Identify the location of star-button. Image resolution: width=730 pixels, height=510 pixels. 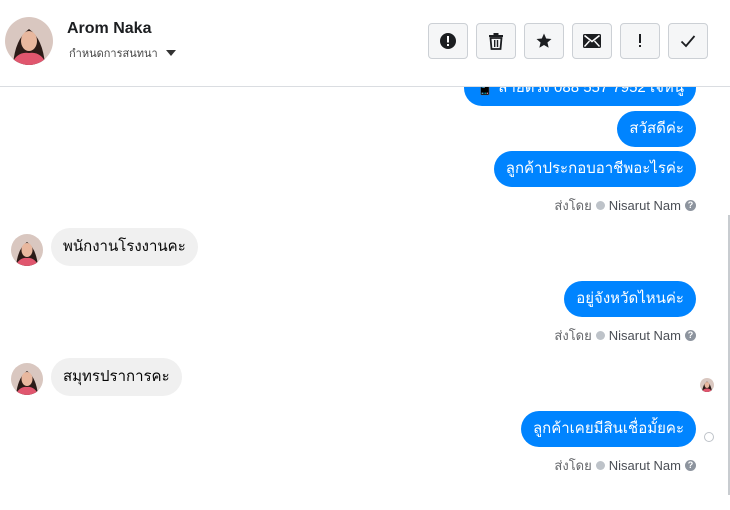
(544, 41).